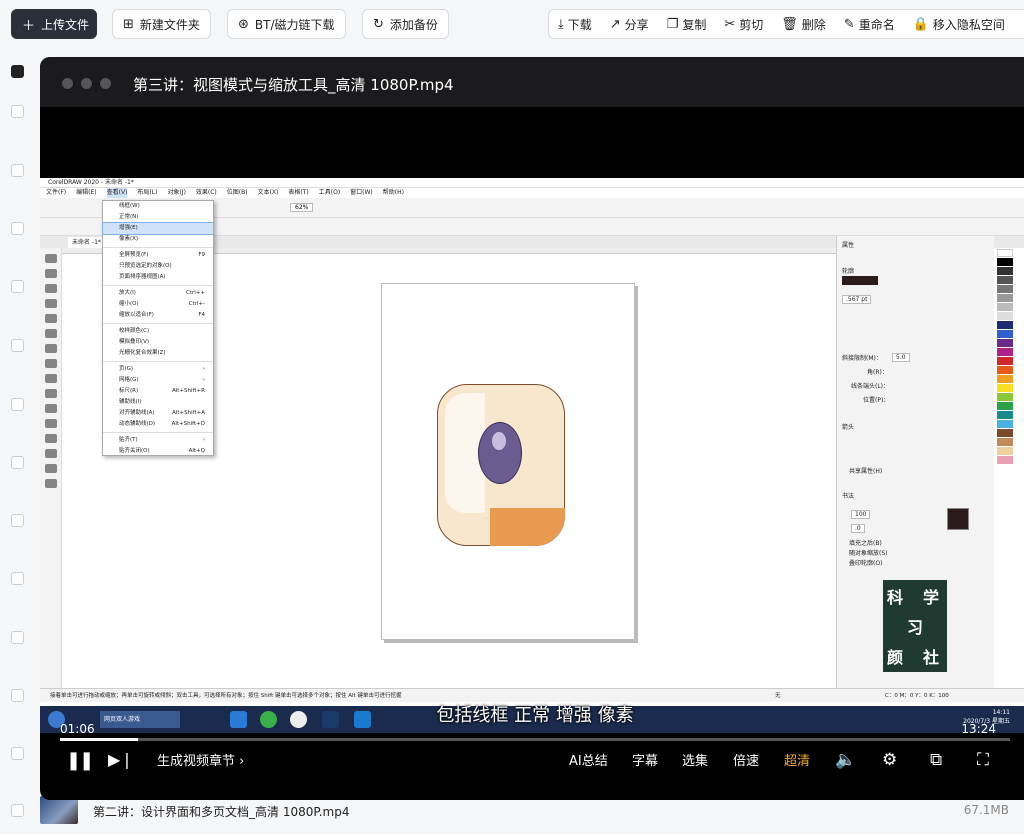 The height and width of the screenshot is (834, 1024). Describe the element at coordinates (405, 24) in the screenshot. I see `add-backup-button: ↻ 添加备份` at that location.